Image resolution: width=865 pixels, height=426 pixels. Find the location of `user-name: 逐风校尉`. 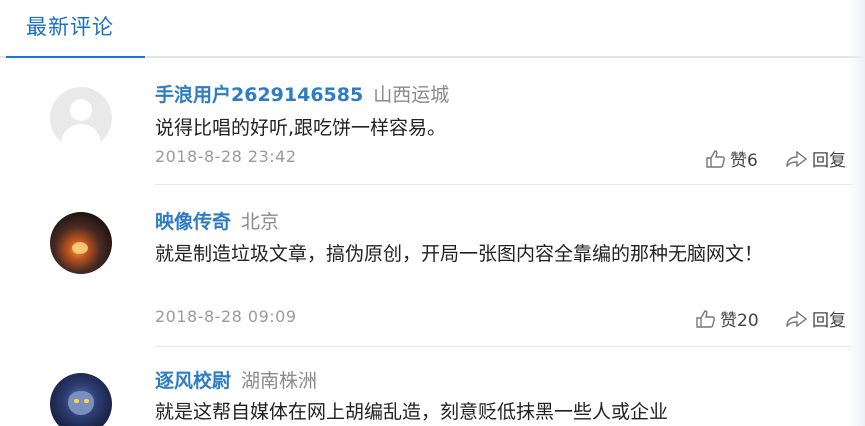

user-name: 逐风校尉 is located at coordinates (193, 381).